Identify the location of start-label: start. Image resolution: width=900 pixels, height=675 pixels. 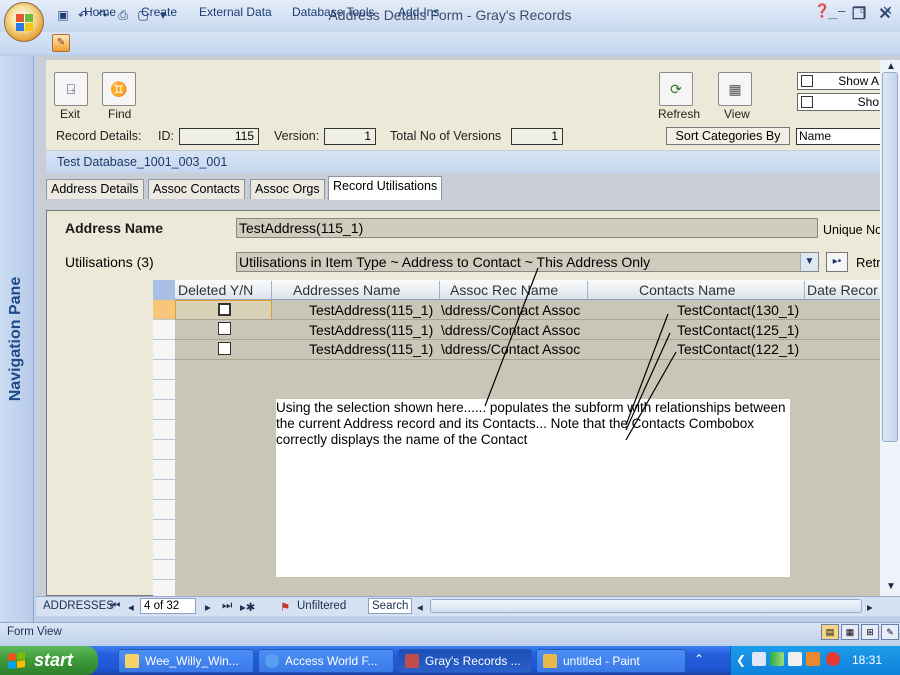
(54, 660).